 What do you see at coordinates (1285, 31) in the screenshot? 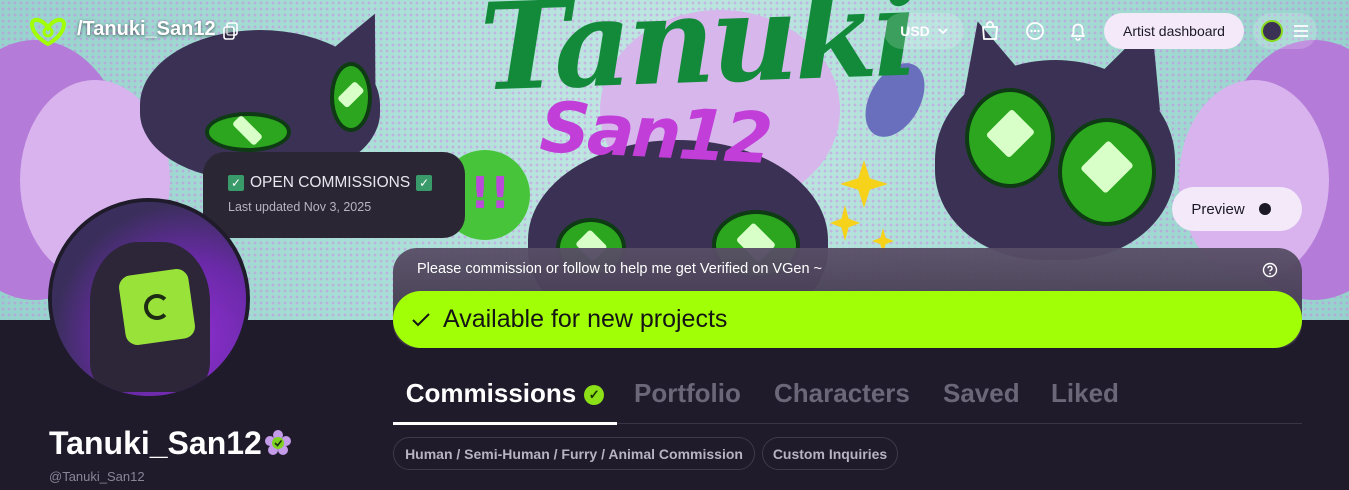
I see `account-menu-button` at bounding box center [1285, 31].